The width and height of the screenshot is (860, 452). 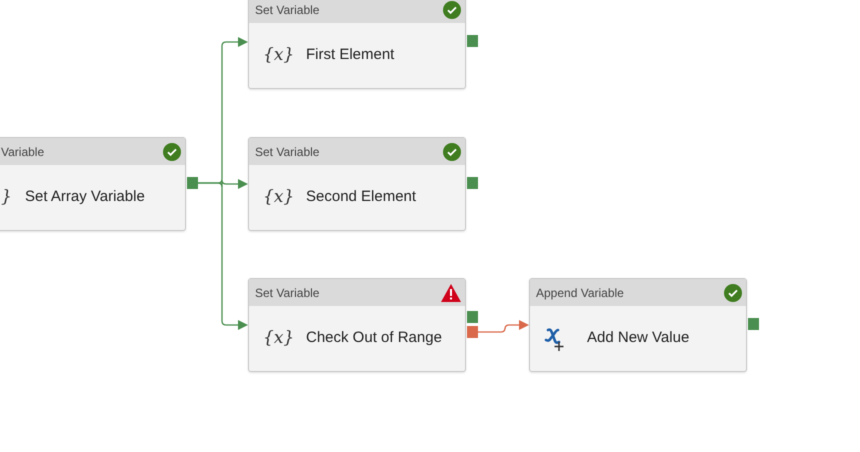 What do you see at coordinates (85, 197) in the screenshot?
I see `activity-name: Set Array Variable` at bounding box center [85, 197].